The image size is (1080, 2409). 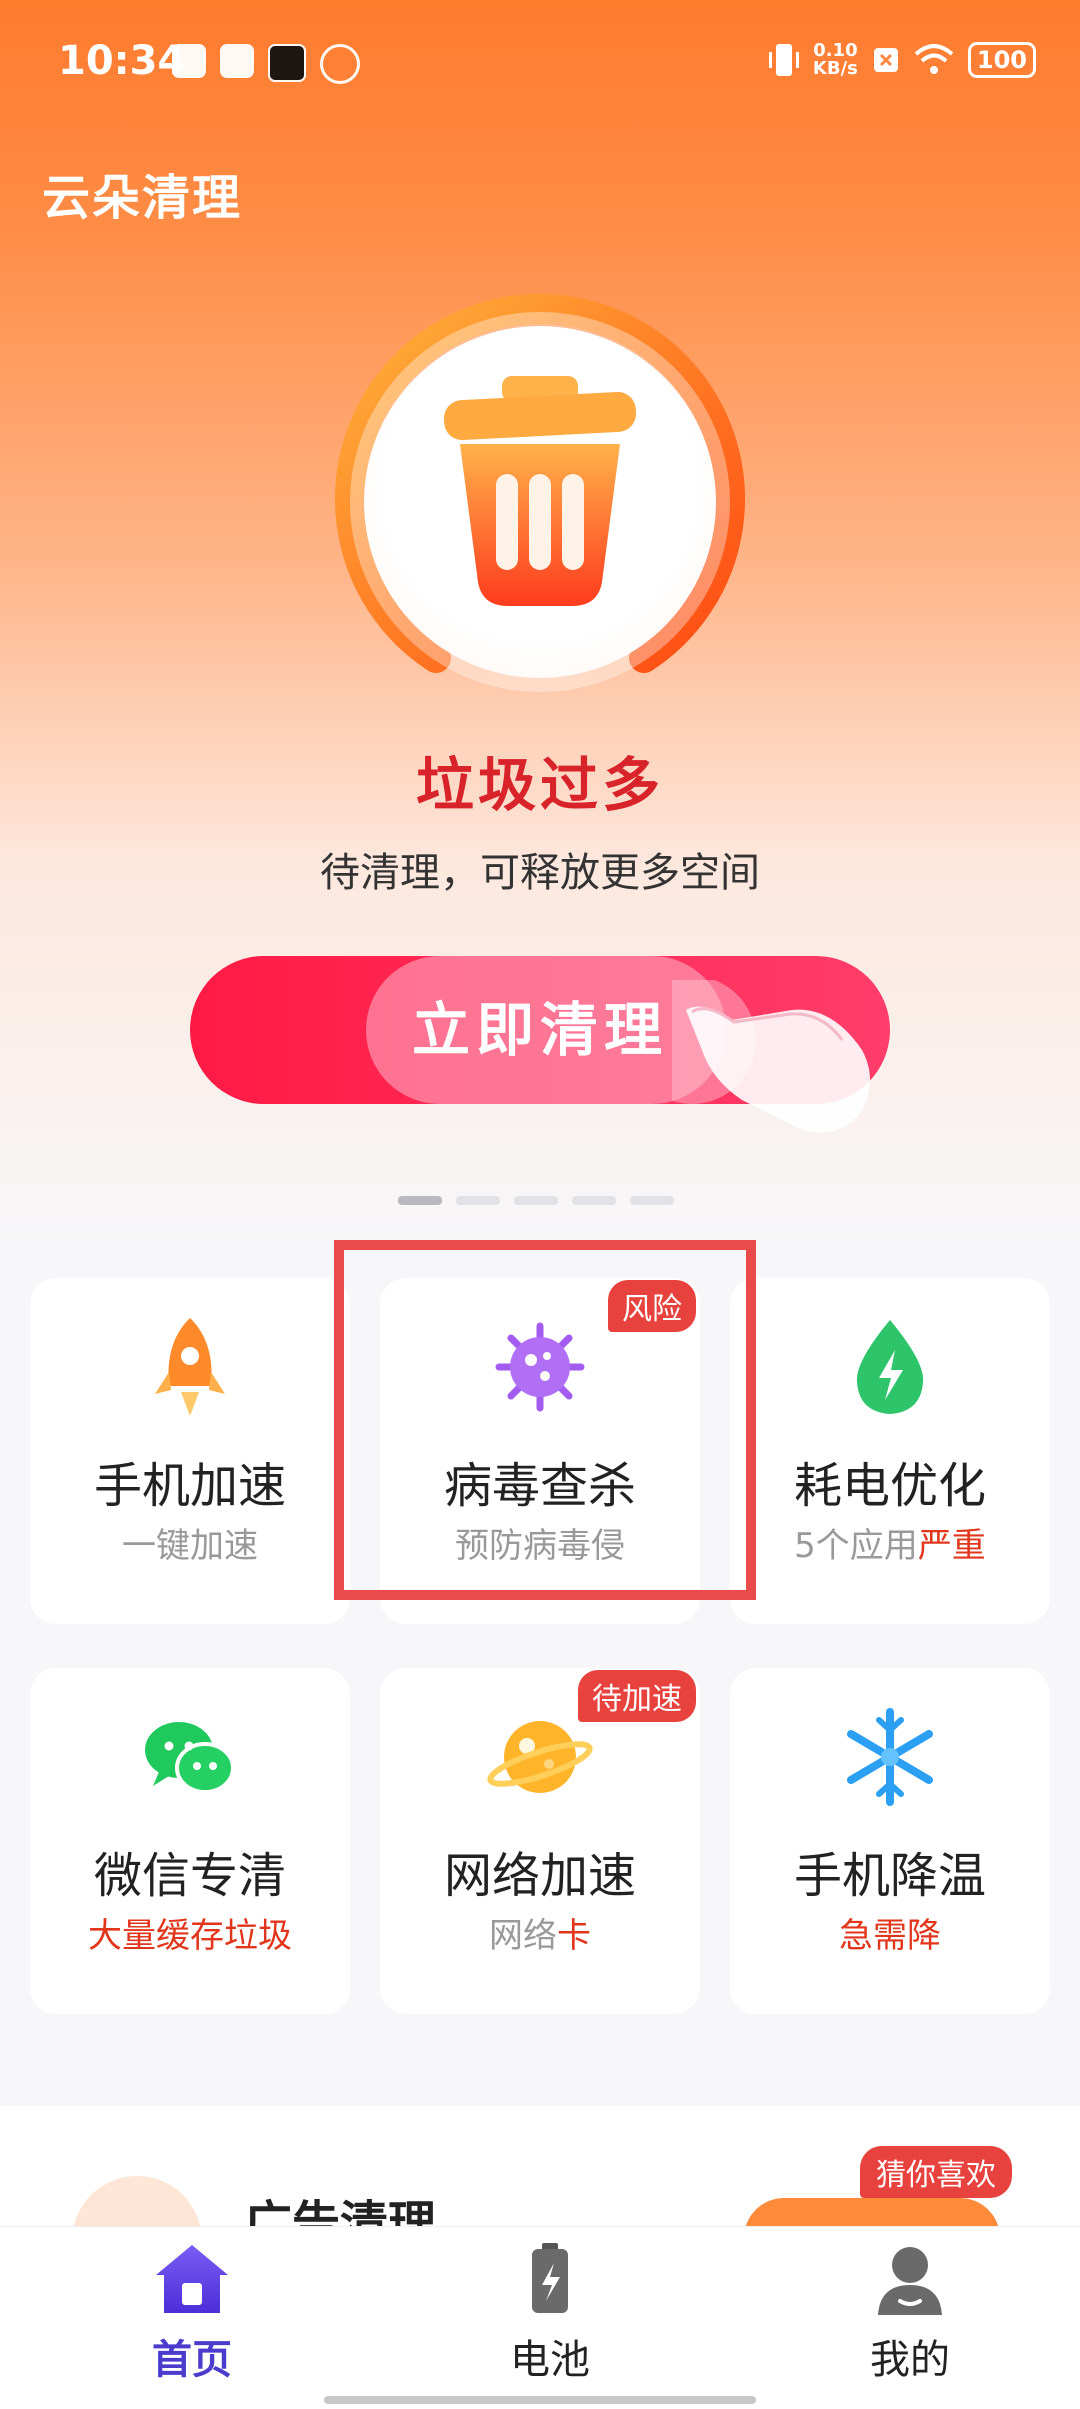 I want to click on tiktok-notification-icon, so click(x=287, y=63).